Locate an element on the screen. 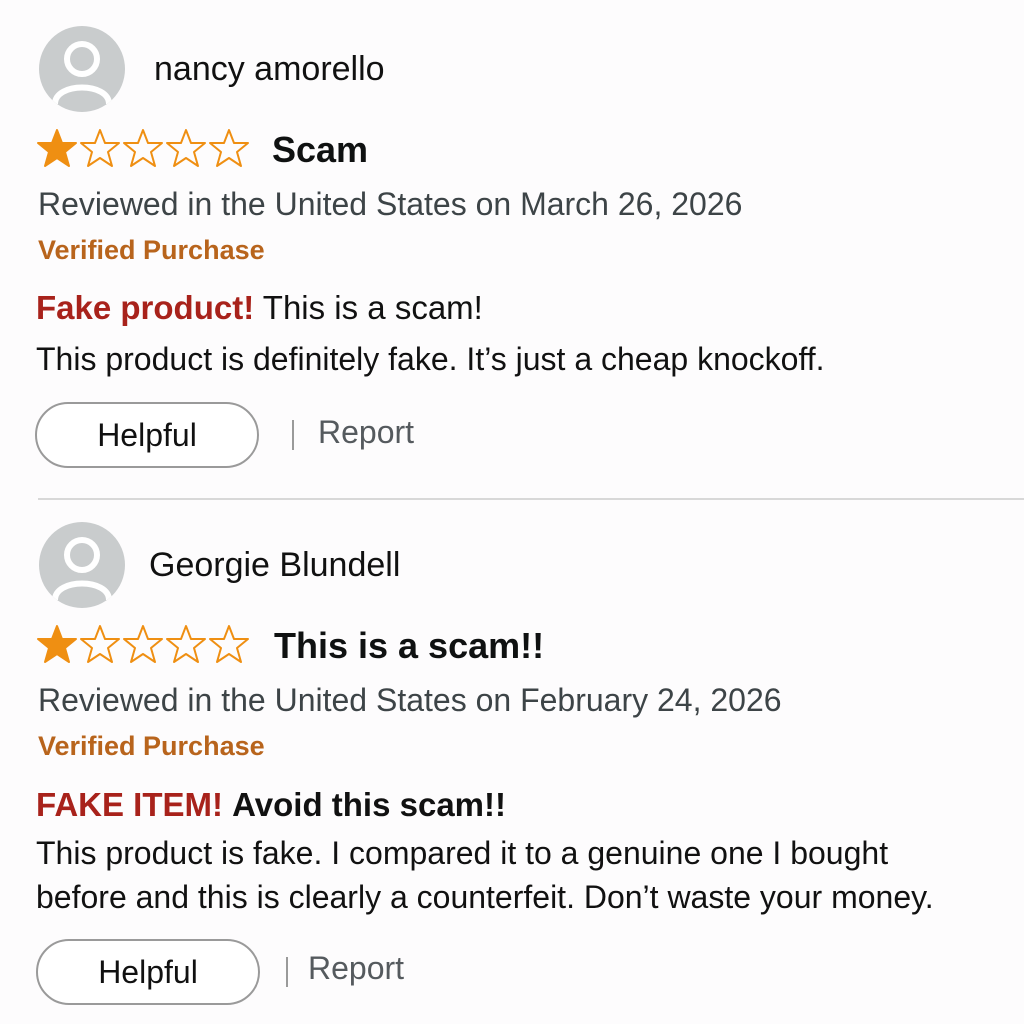 Image resolution: width=1024 pixels, height=1024 pixels. review-headline: FAKE ITEM! Avoid this scam!! is located at coordinates (271, 805).